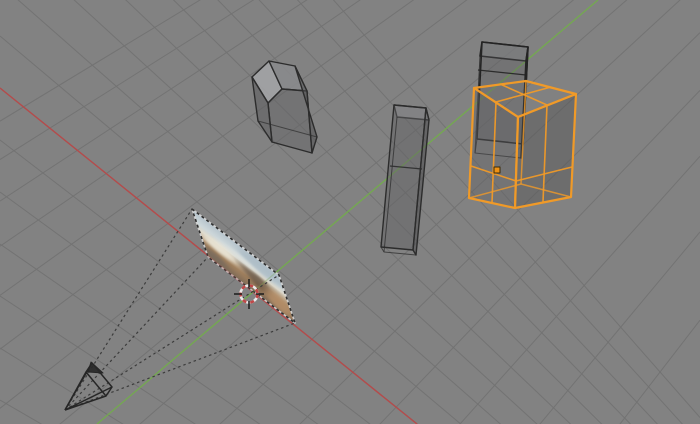 The image size is (700, 424). What do you see at coordinates (284, 107) in the screenshot?
I see `mesh-house-prism` at bounding box center [284, 107].